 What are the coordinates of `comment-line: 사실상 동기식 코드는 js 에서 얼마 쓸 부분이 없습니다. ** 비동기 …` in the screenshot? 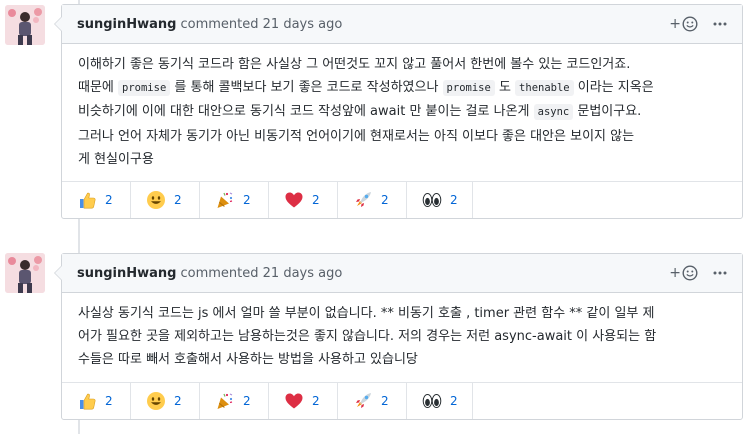 It's located at (402, 313).